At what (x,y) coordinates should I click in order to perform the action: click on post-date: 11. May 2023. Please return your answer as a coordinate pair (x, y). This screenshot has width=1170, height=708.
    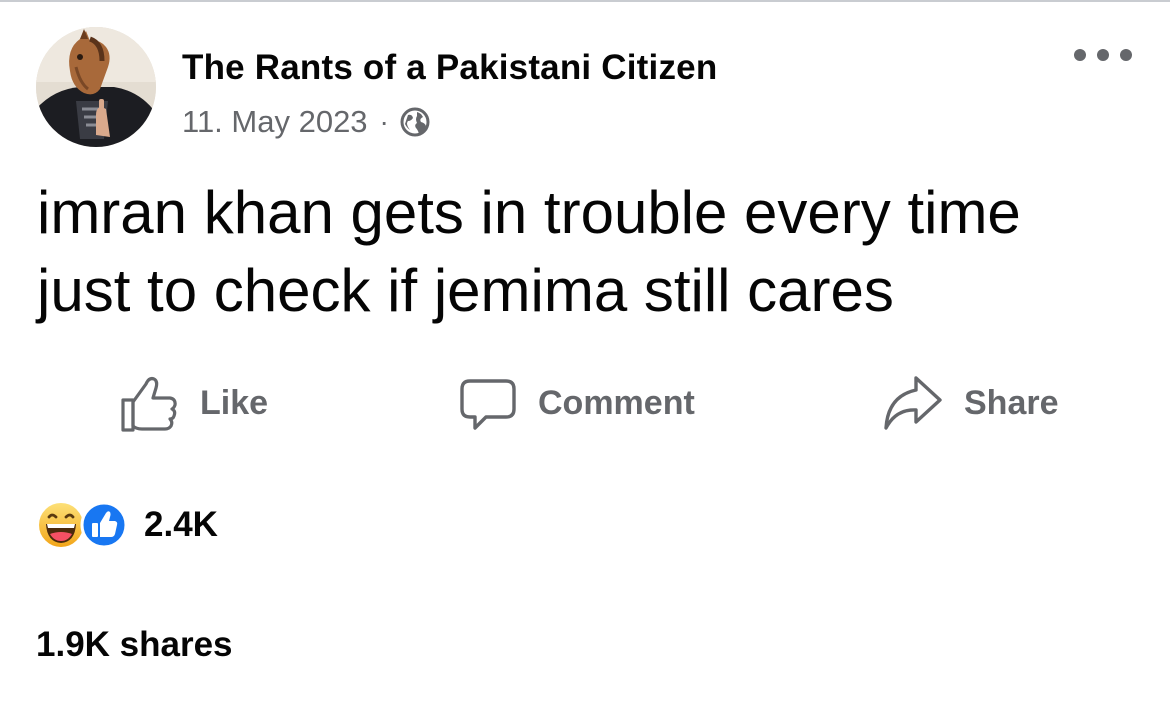
    Looking at the image, I should click on (275, 122).